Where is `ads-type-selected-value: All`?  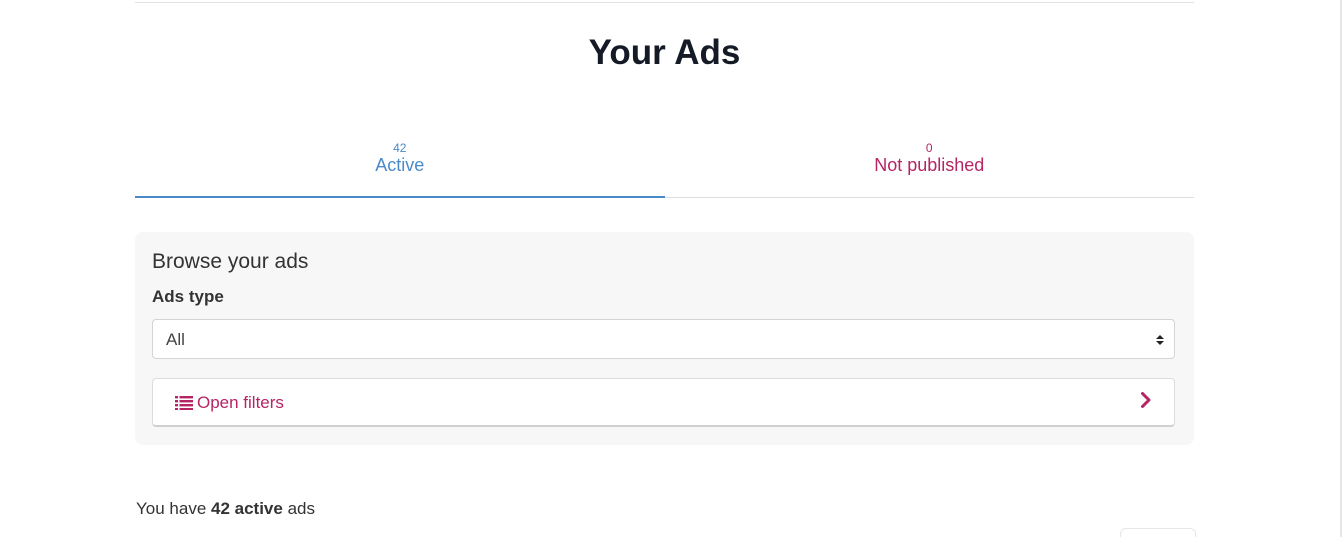
ads-type-selected-value: All is located at coordinates (175, 339).